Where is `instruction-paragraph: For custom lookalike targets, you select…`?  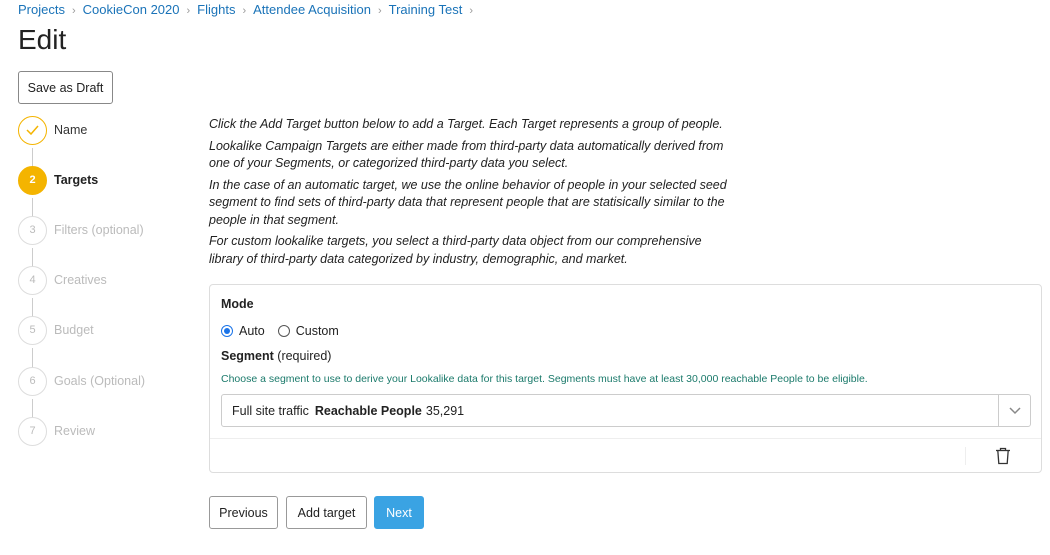
instruction-paragraph: For custom lookalike targets, you select… is located at coordinates (455, 250).